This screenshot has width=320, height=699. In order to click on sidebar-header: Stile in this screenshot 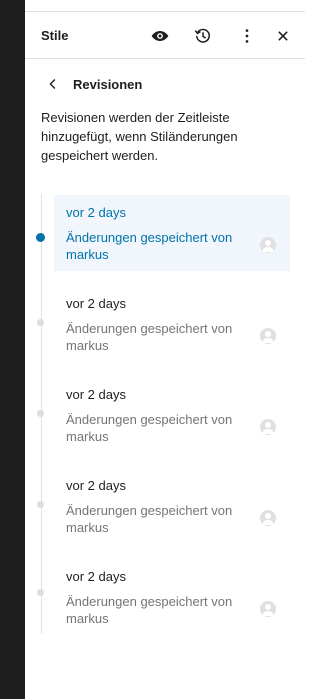, I will do `click(165, 35)`.